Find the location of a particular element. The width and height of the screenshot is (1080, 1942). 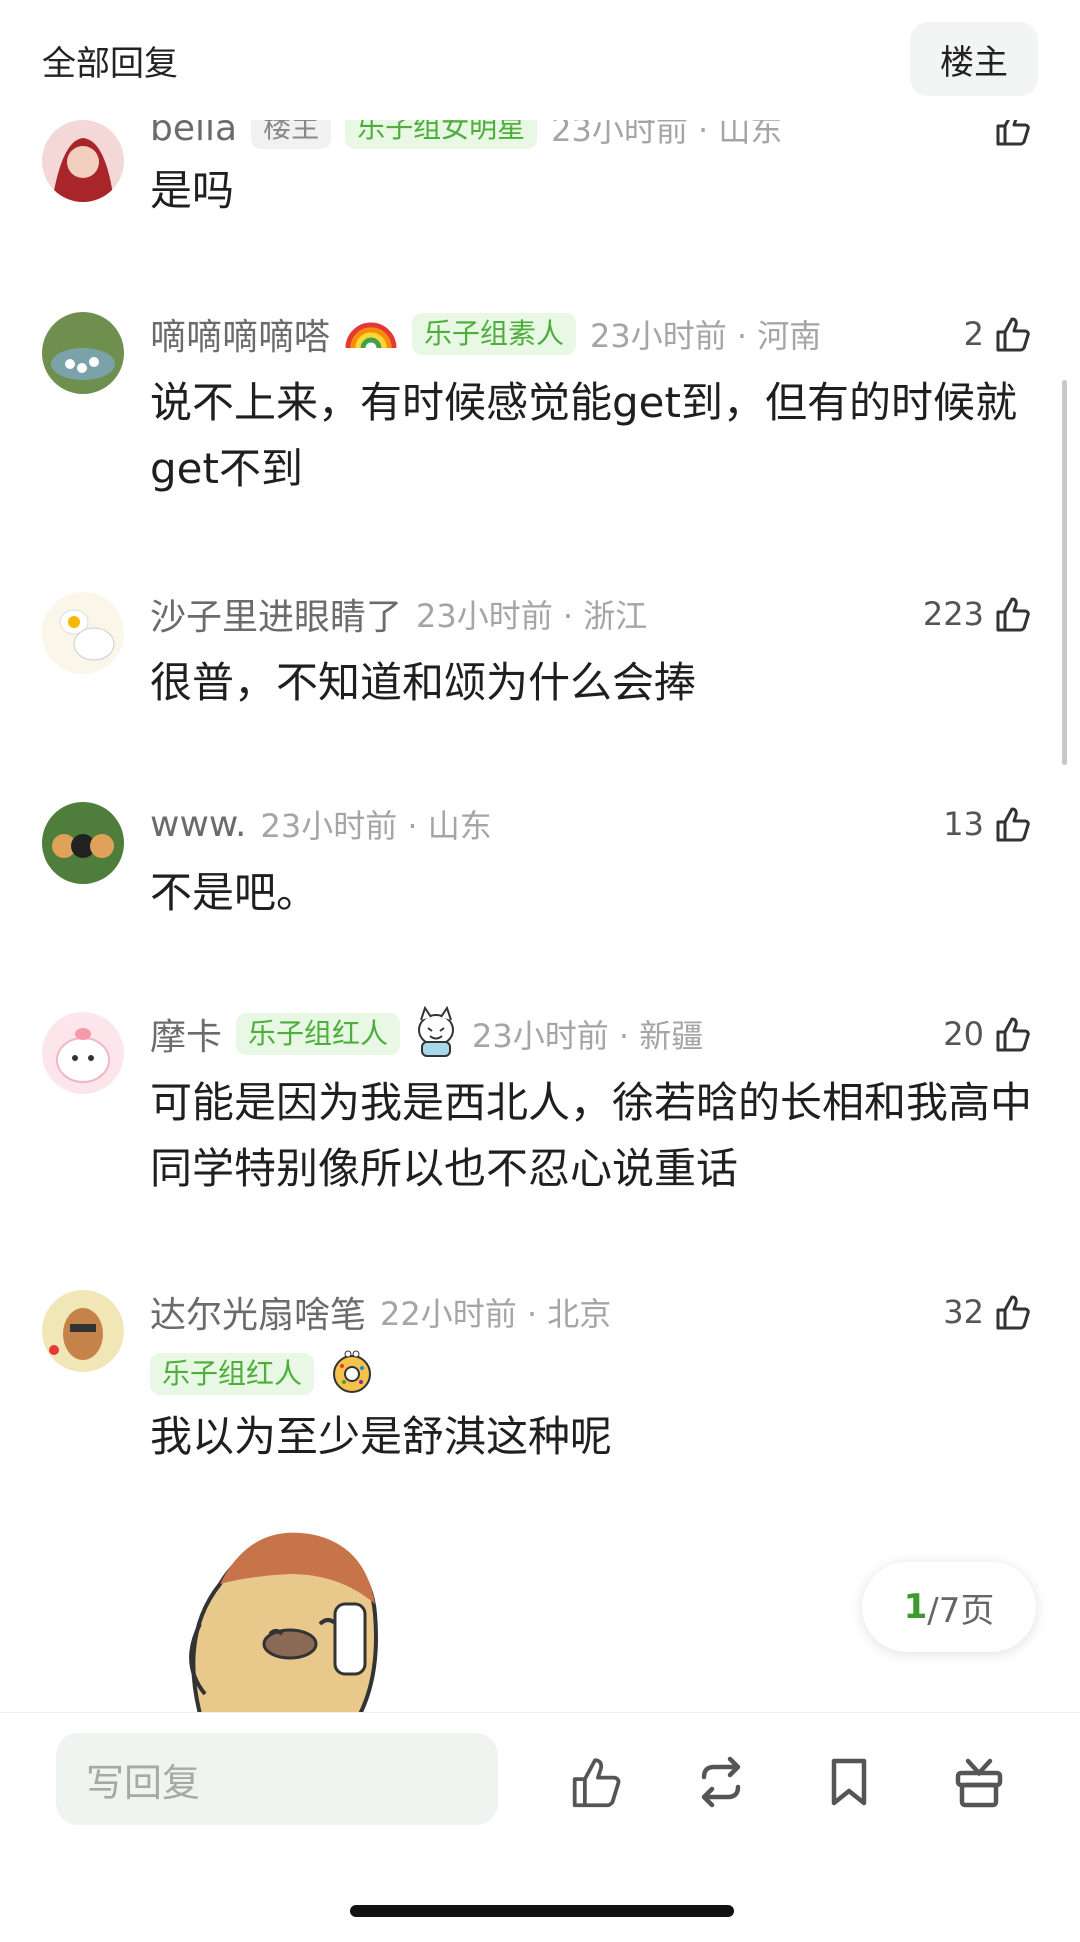

home-indicator is located at coordinates (542, 1911).